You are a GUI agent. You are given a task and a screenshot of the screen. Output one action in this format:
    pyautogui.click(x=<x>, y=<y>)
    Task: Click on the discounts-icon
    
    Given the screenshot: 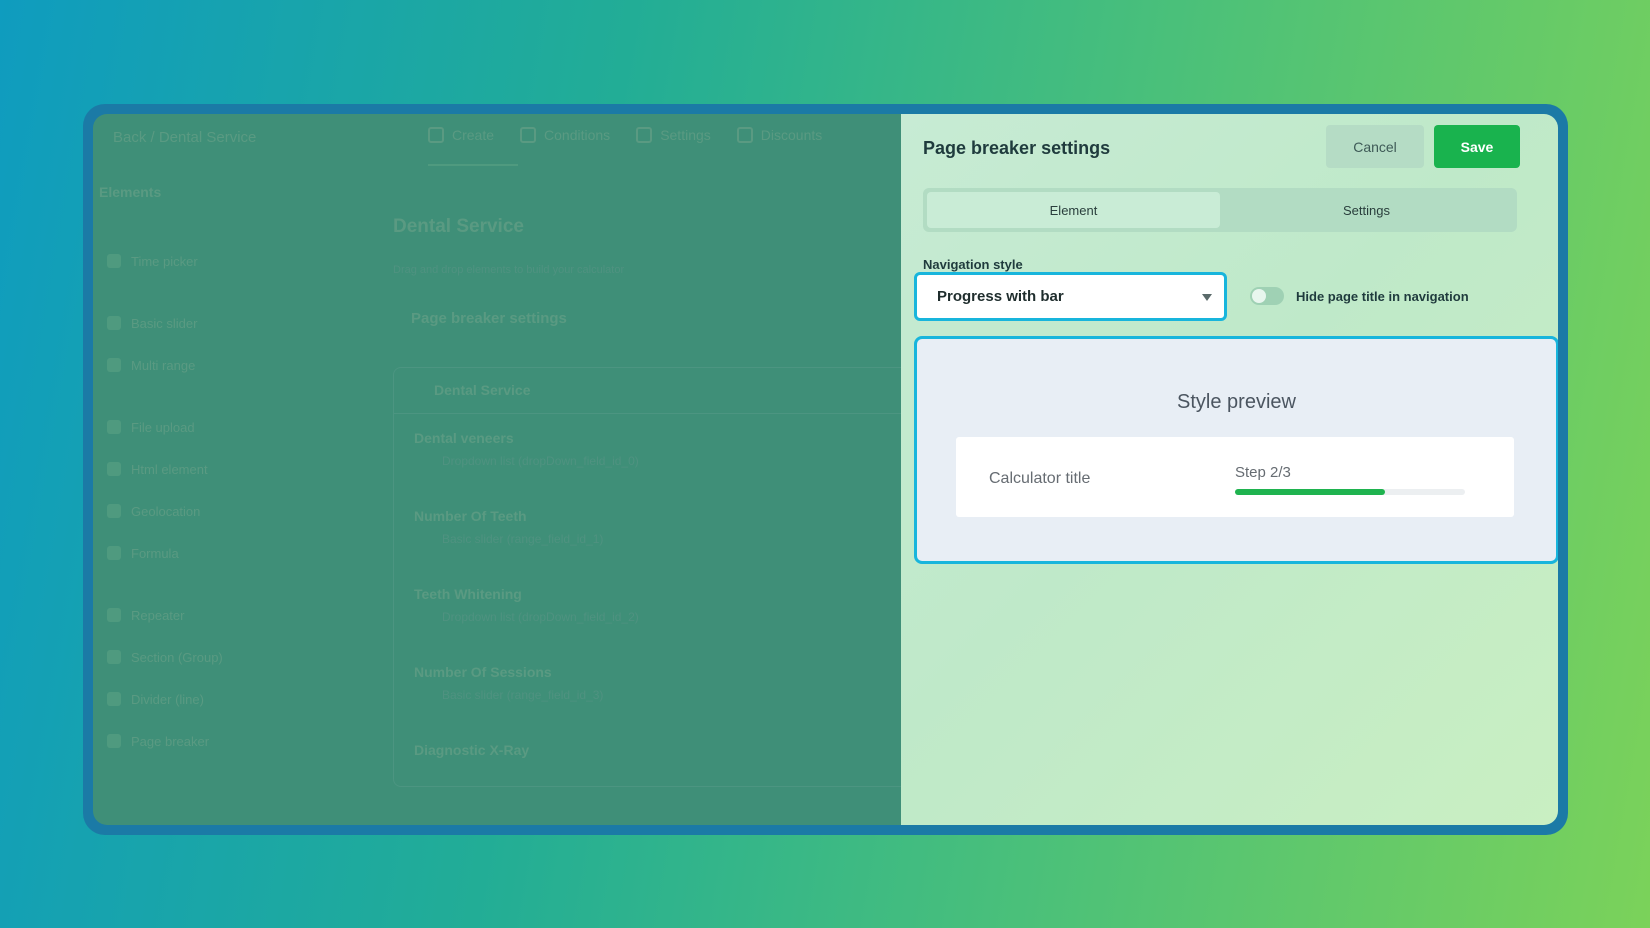 What is the action you would take?
    pyautogui.click(x=744, y=135)
    